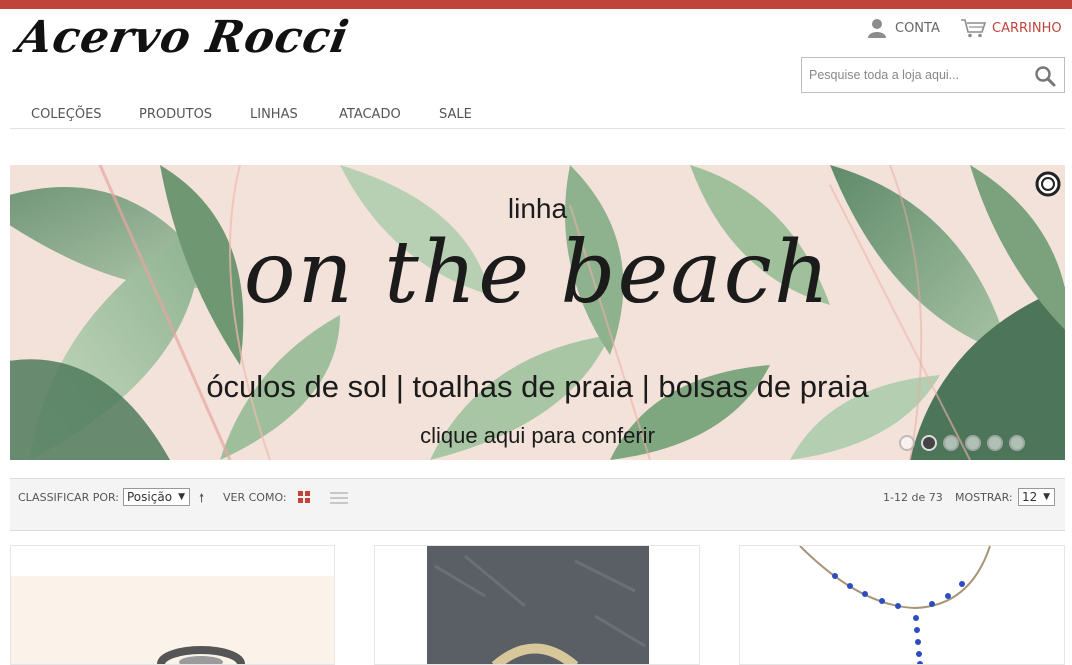 The height and width of the screenshot is (665, 1072). Describe the element at coordinates (536, 4) in the screenshot. I see `top-accent-bar` at that location.